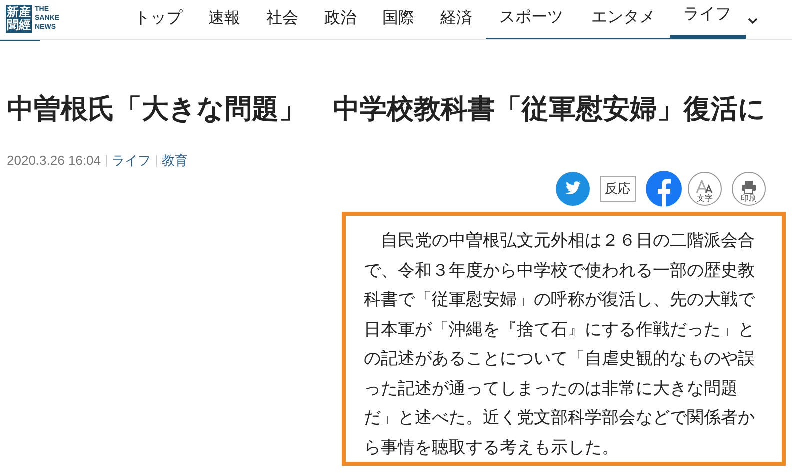  I want to click on chevron-down-icon, so click(753, 21).